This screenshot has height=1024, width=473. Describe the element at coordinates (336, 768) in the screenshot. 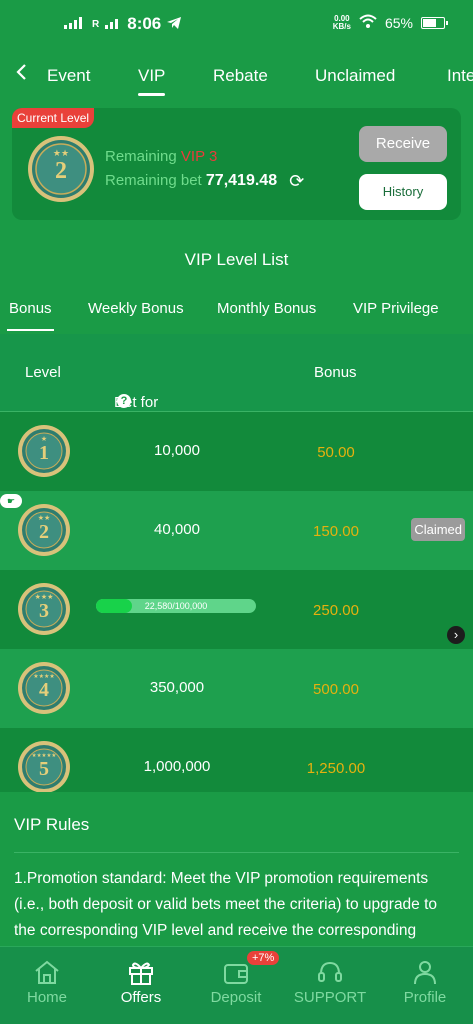

I see `bonus-amount: 1,250.00` at that location.